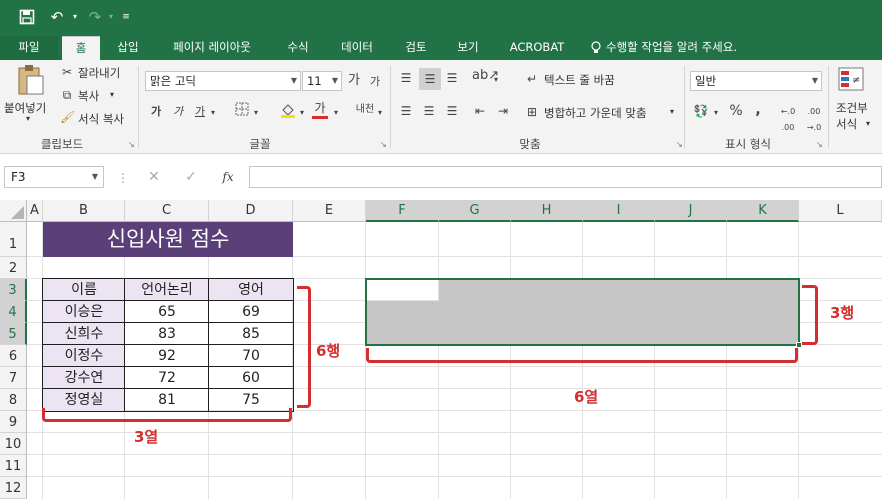 The height and width of the screenshot is (499, 882). What do you see at coordinates (868, 123) in the screenshot?
I see `conditional-dropdown-icon: ▾` at bounding box center [868, 123].